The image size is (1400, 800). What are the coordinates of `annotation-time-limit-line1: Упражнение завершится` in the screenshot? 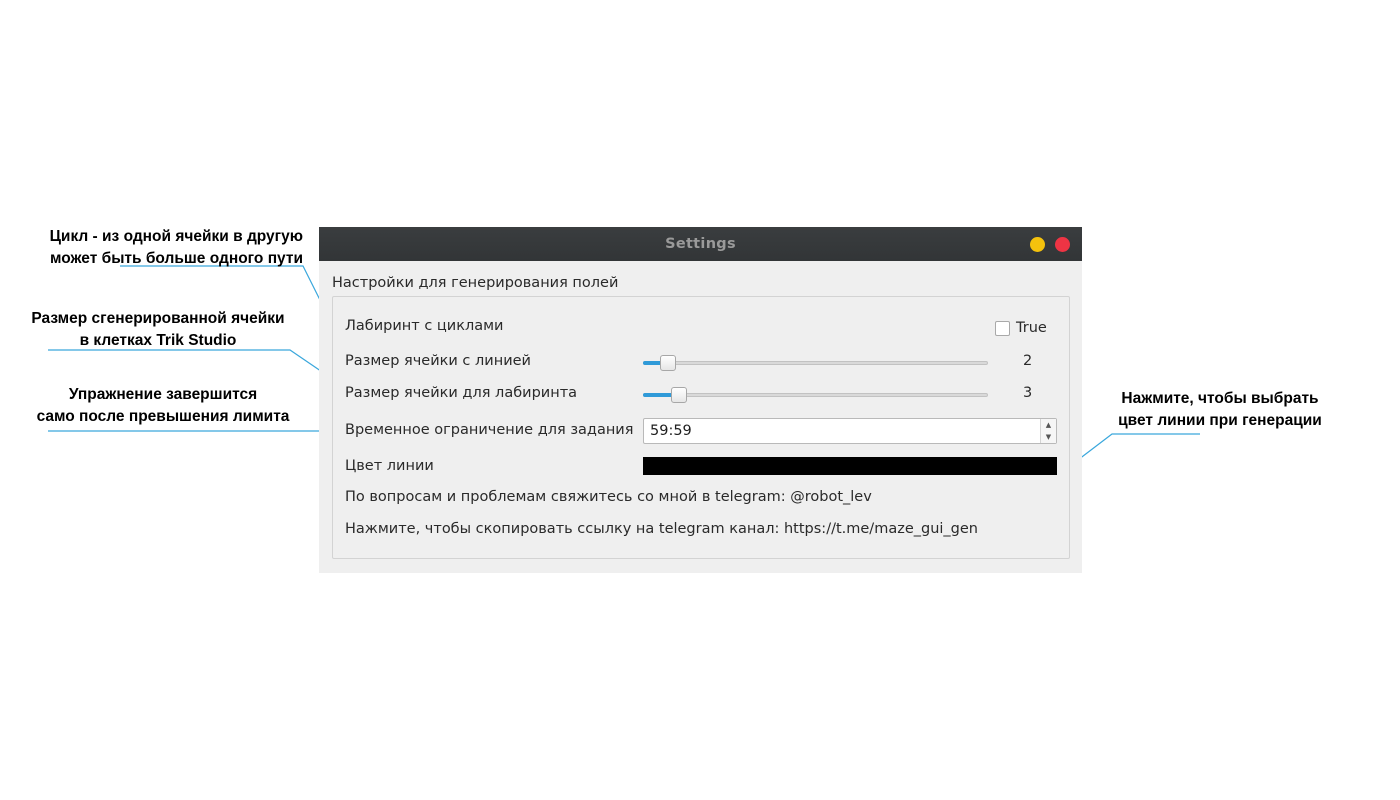 It's located at (163, 394).